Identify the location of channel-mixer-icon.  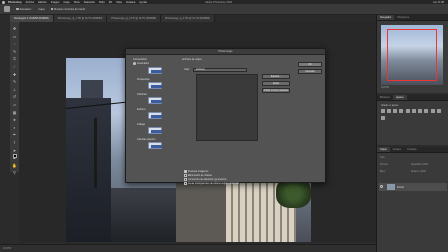
(438, 111).